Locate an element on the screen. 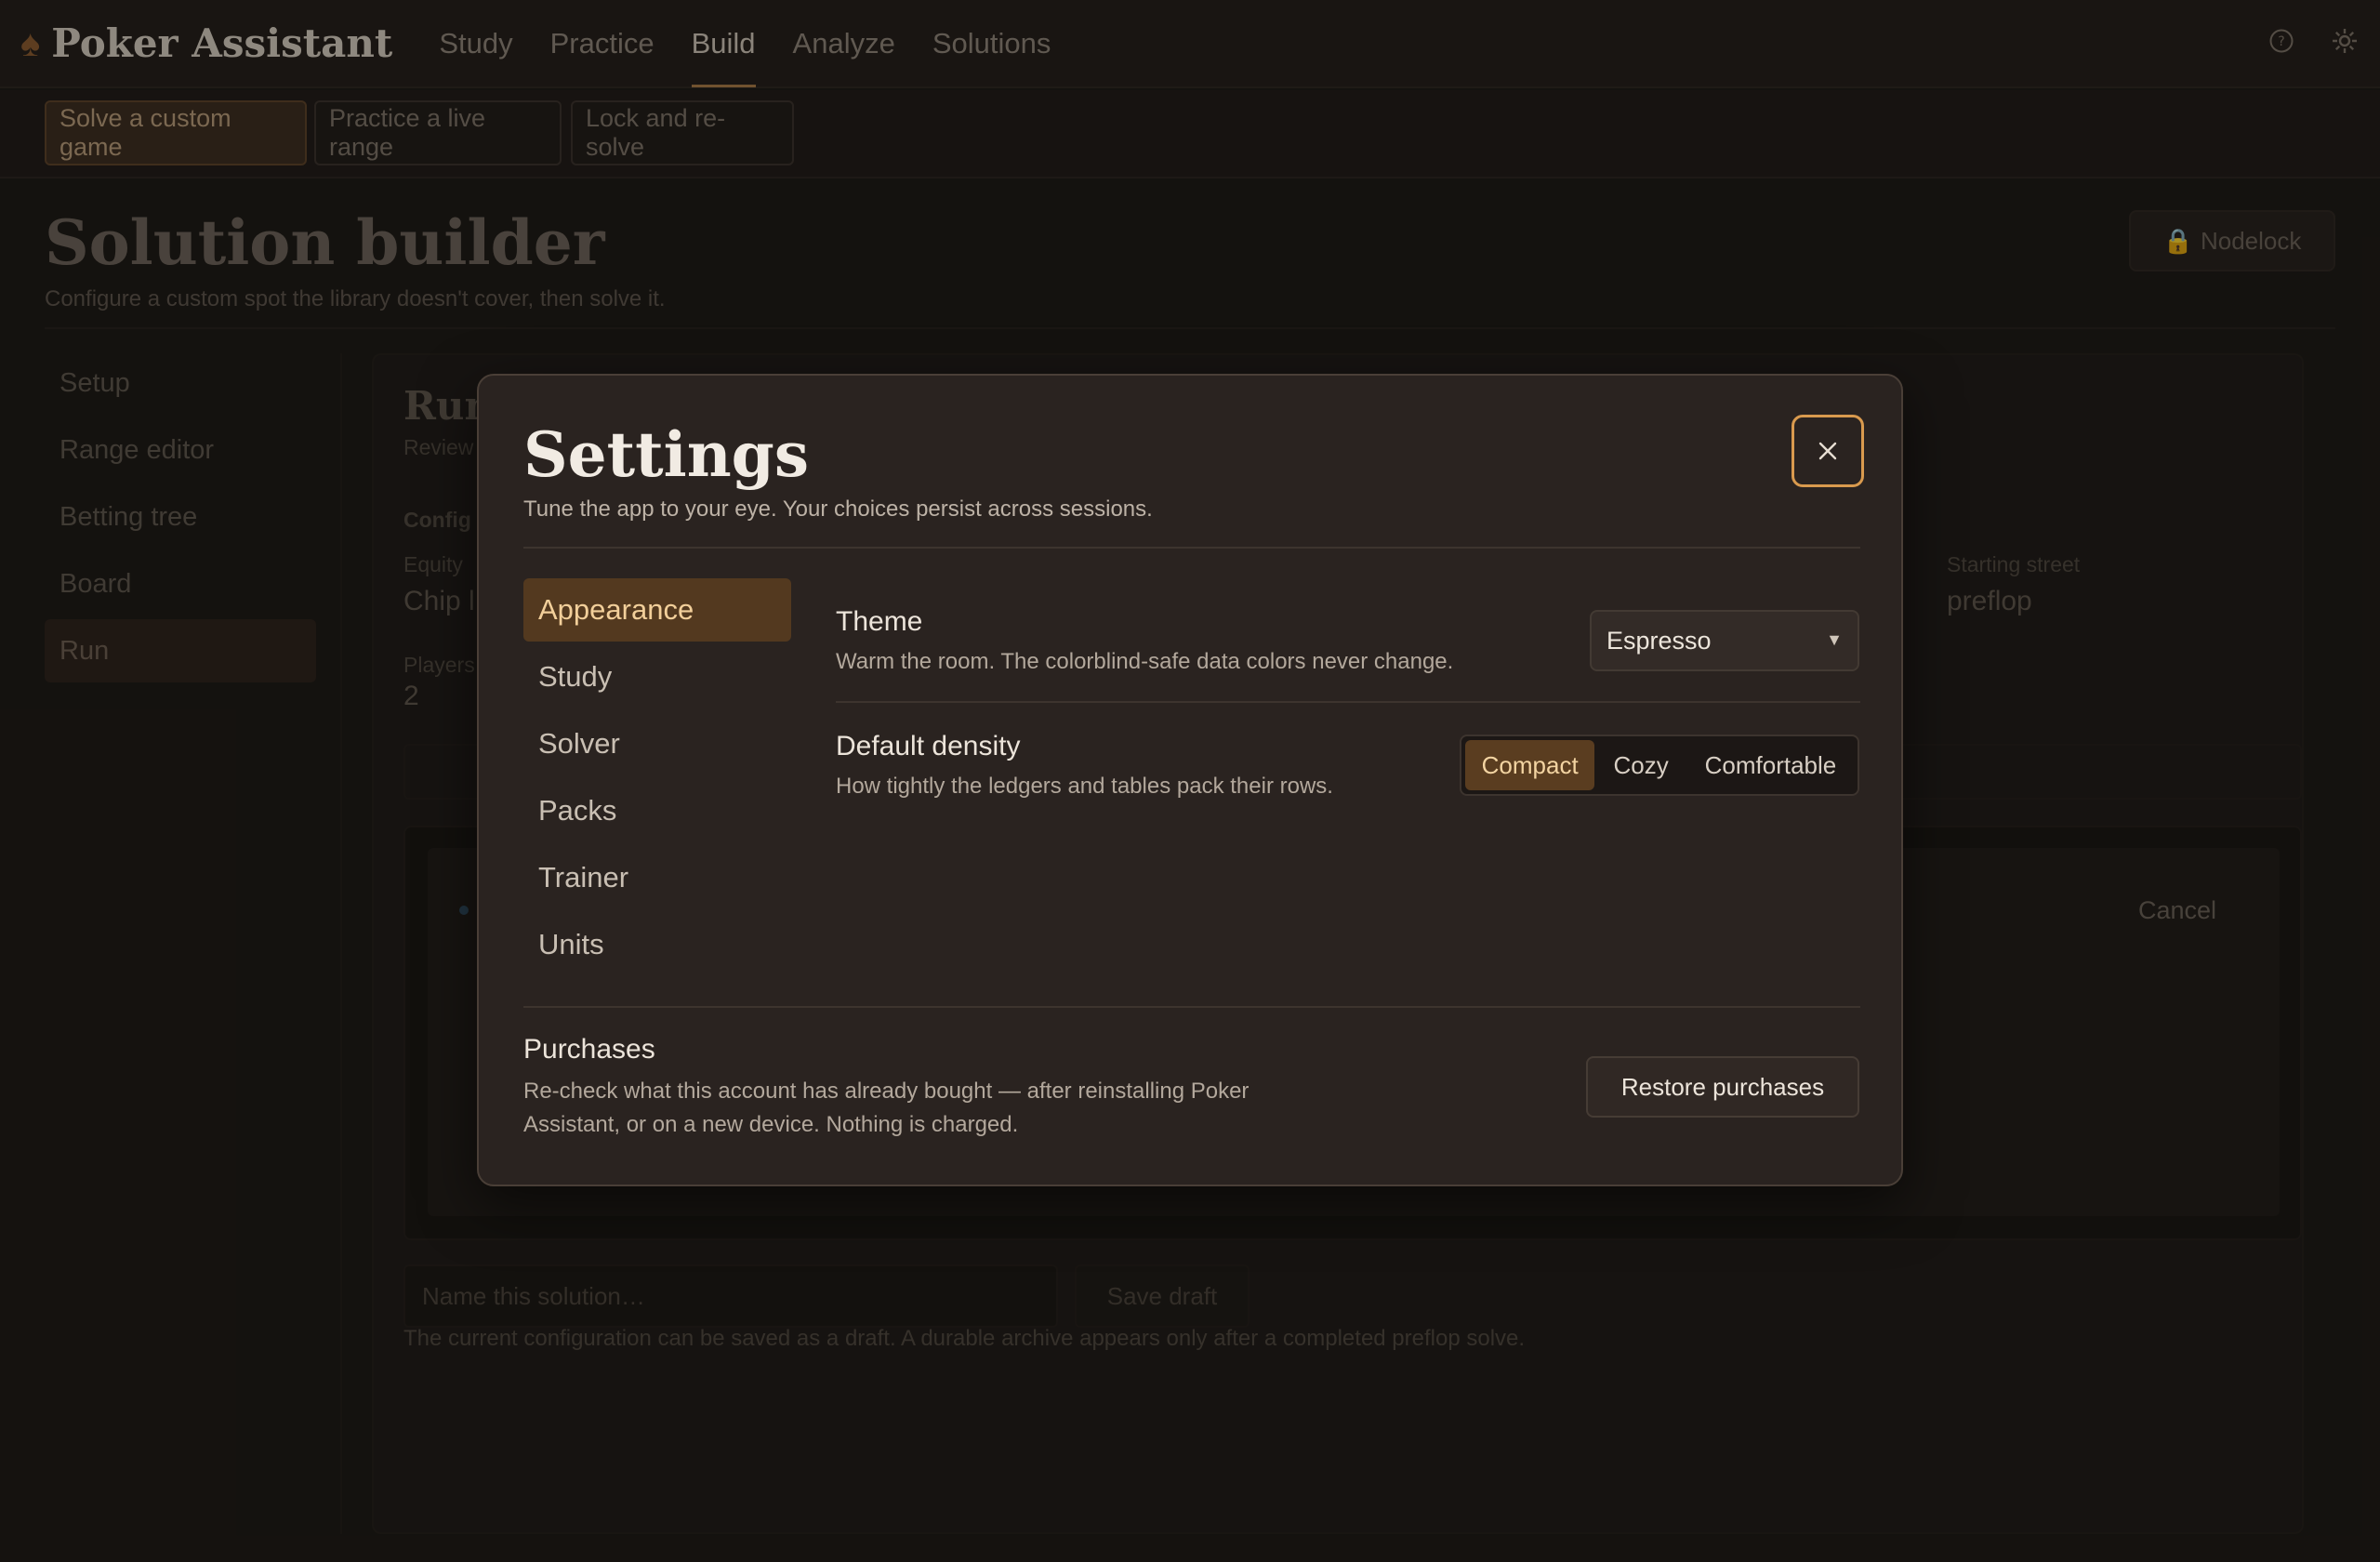 This screenshot has width=2380, height=1562. tab-appearance: Appearance is located at coordinates (657, 610).